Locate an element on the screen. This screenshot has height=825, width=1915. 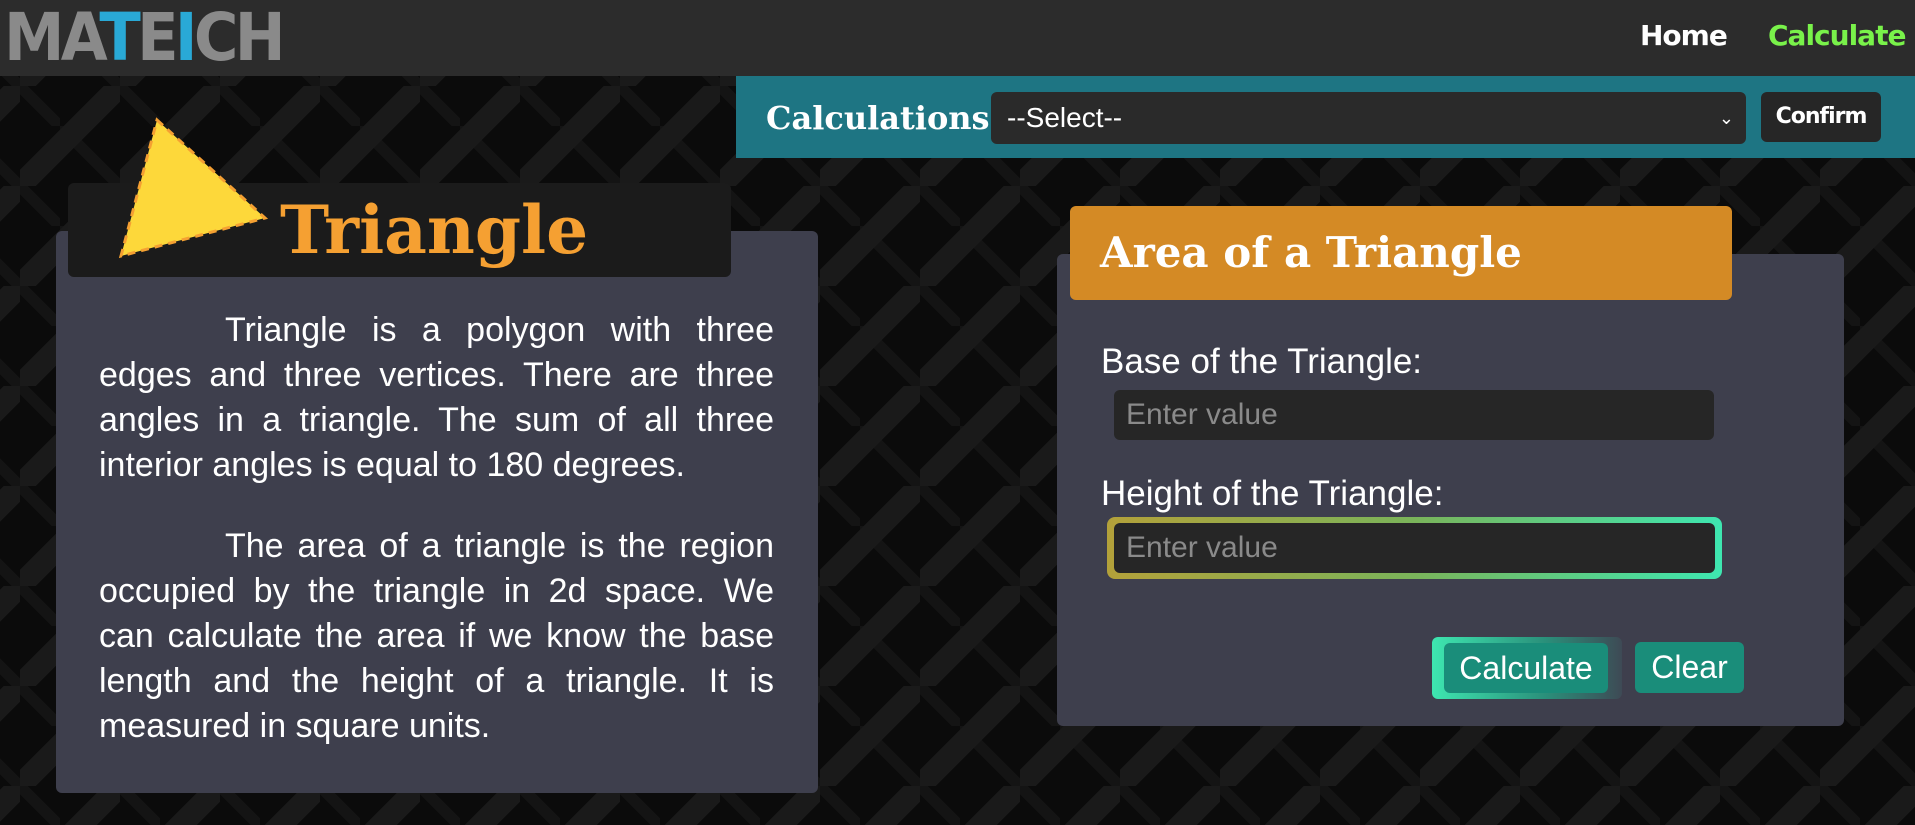
nav-calculate-link: Calculate is located at coordinates (1837, 36).